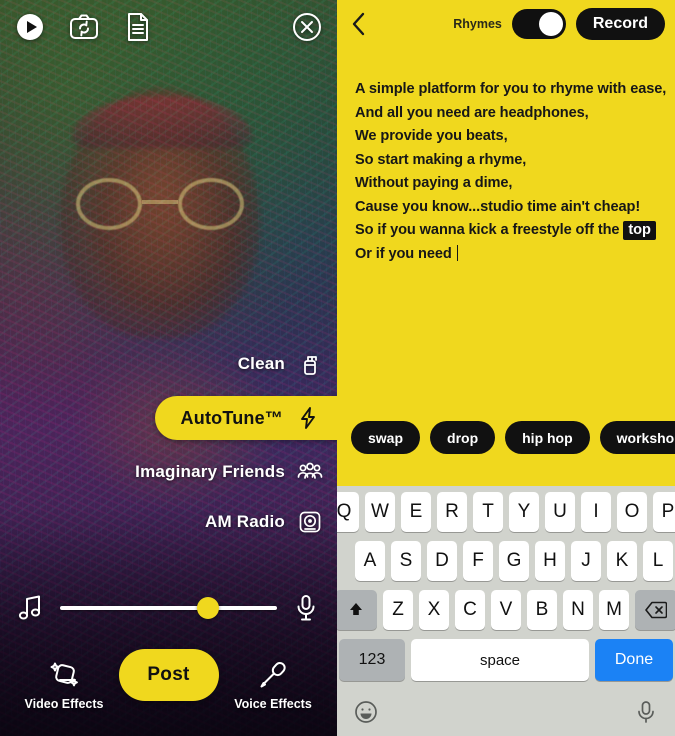 The height and width of the screenshot is (736, 675). I want to click on numbers-key: 123, so click(372, 660).